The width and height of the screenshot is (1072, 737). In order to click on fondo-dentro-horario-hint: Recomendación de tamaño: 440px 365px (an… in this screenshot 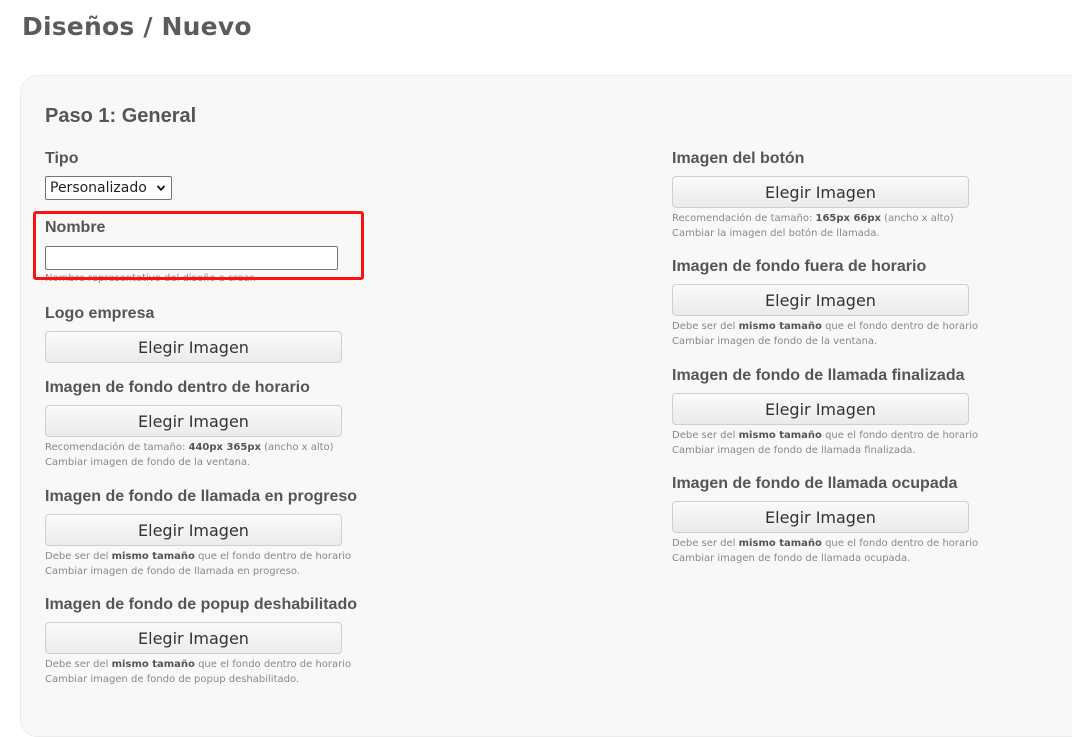, I will do `click(189, 447)`.